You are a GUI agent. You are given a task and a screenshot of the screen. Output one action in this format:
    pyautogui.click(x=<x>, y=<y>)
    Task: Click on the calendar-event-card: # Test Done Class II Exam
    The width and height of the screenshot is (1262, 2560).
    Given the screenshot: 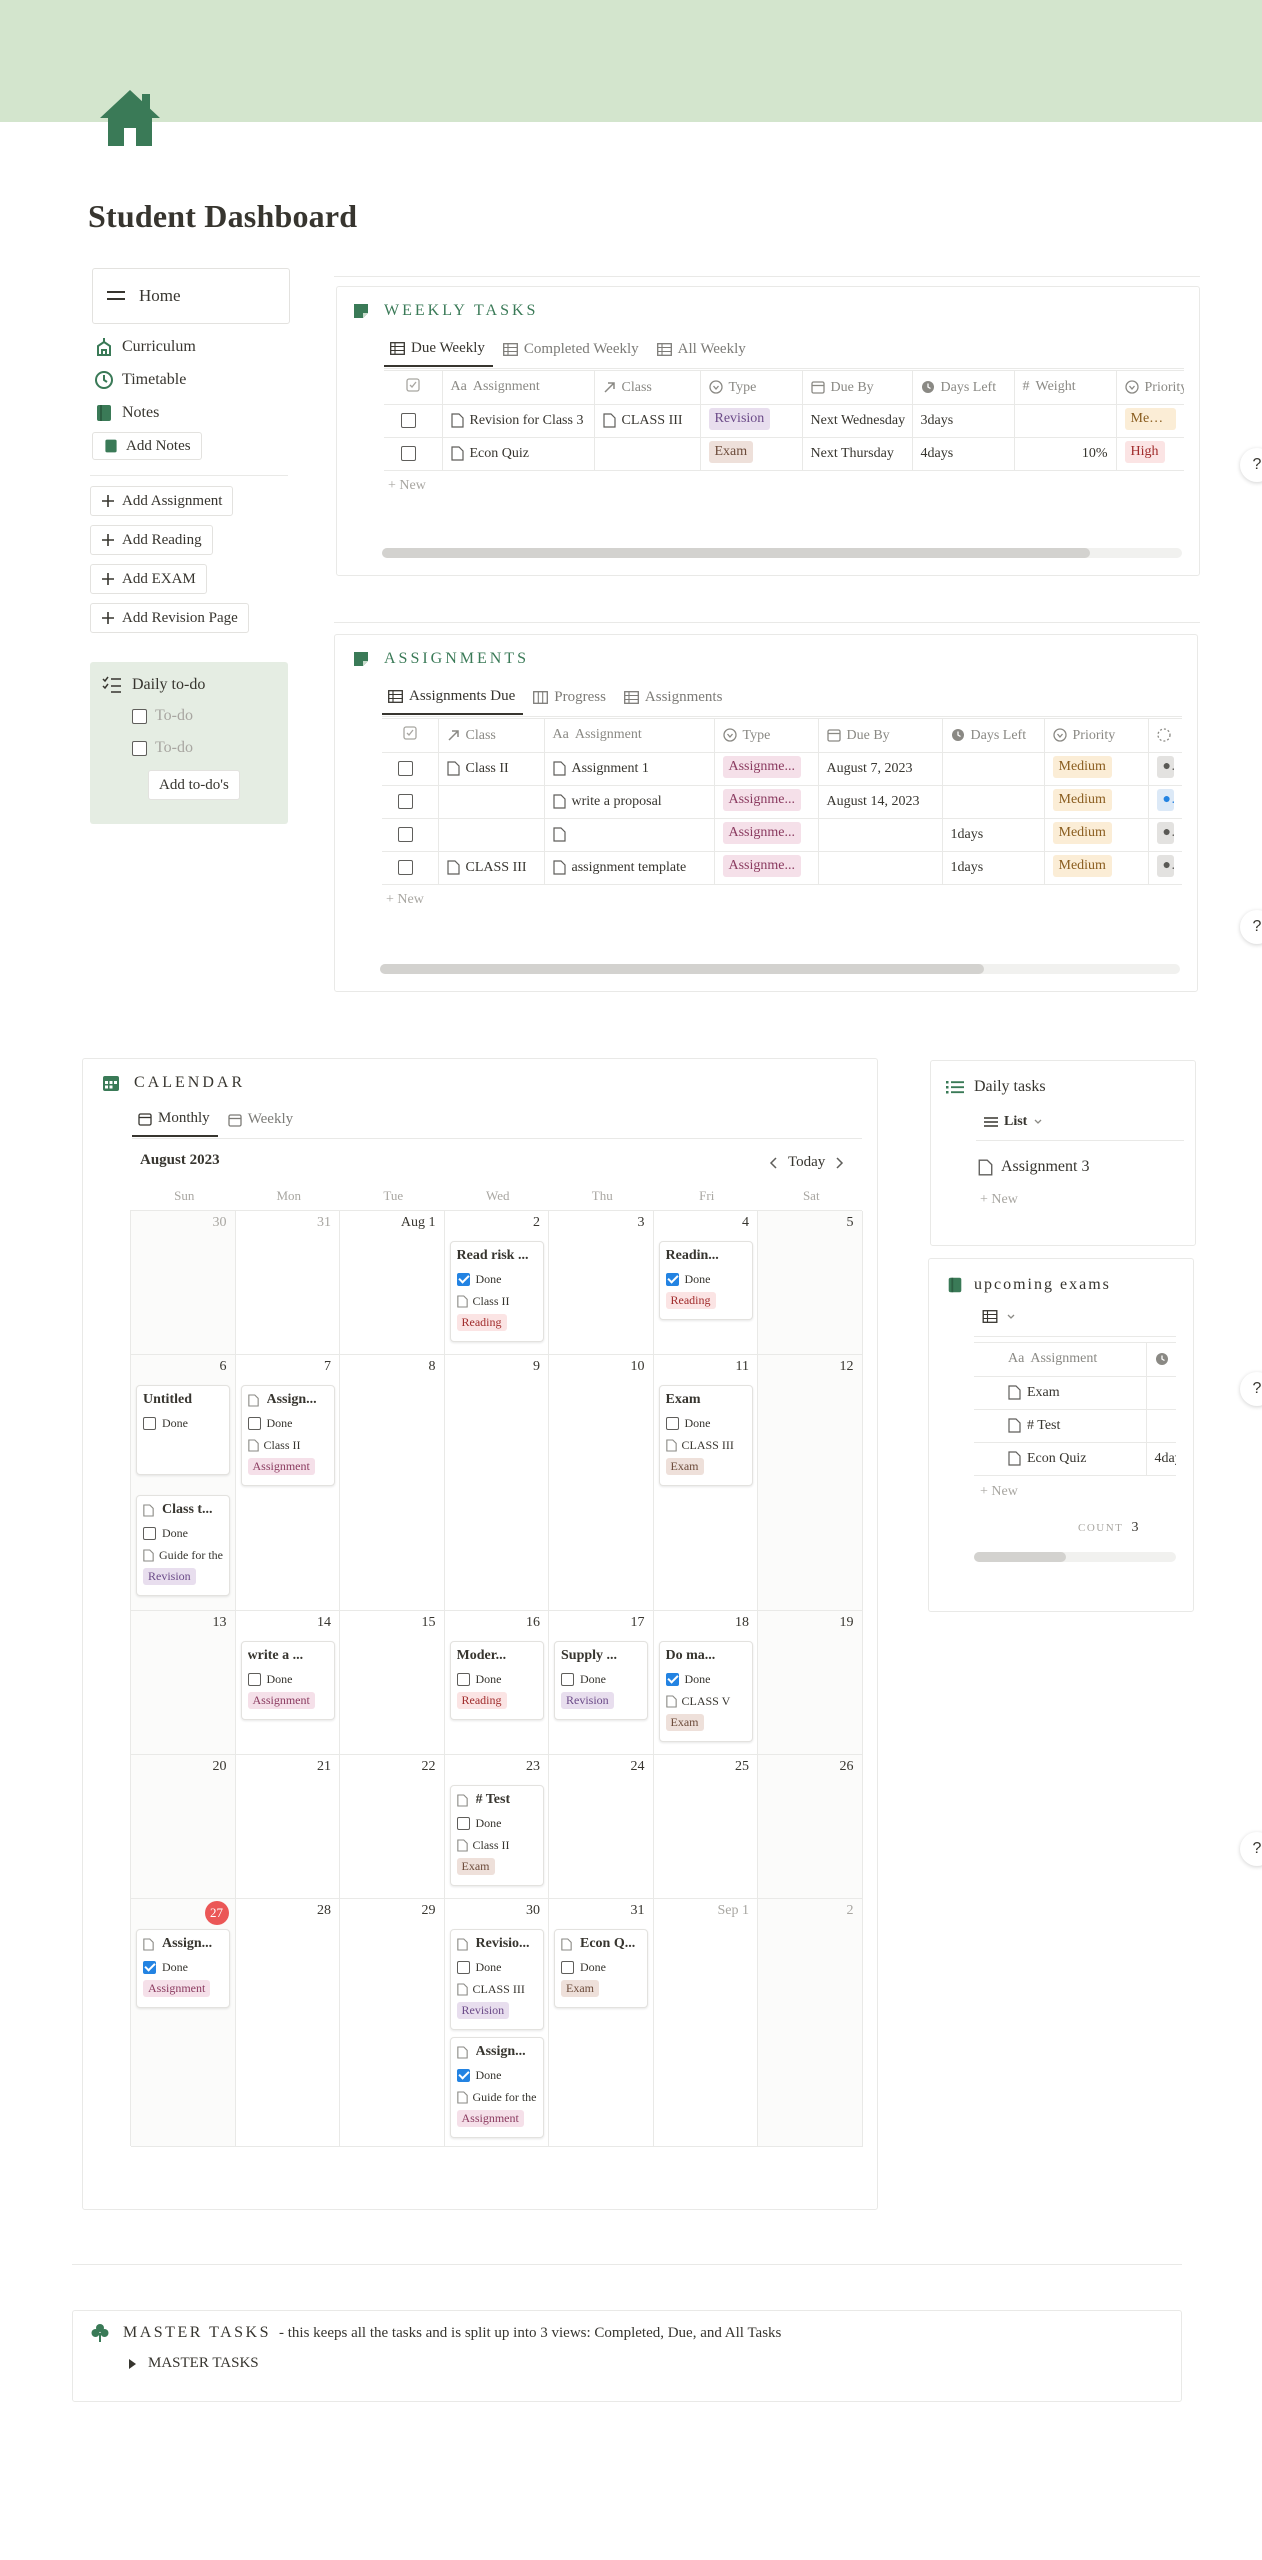 What is the action you would take?
    pyautogui.click(x=496, y=1835)
    